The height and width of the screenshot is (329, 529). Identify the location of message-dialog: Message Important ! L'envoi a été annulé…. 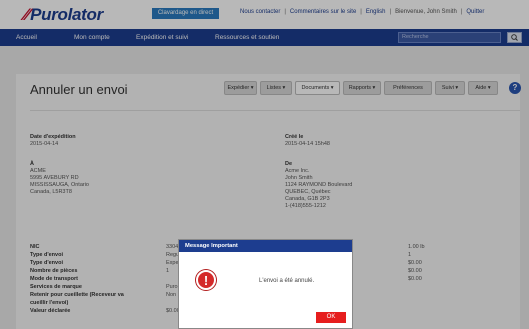
(265, 284).